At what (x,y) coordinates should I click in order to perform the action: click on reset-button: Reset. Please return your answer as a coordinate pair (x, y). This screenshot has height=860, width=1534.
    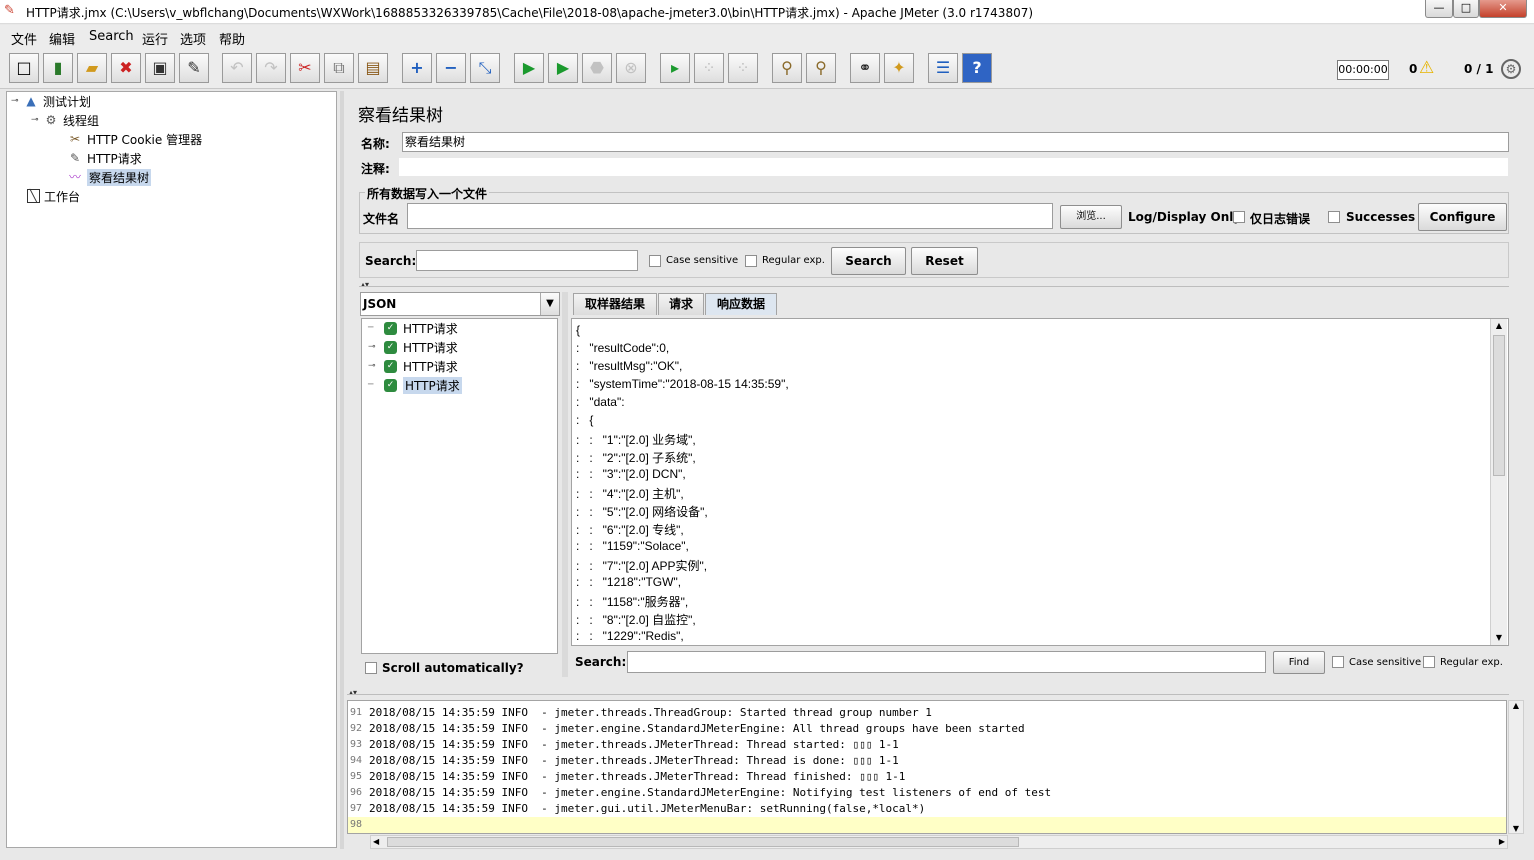
    Looking at the image, I should click on (944, 261).